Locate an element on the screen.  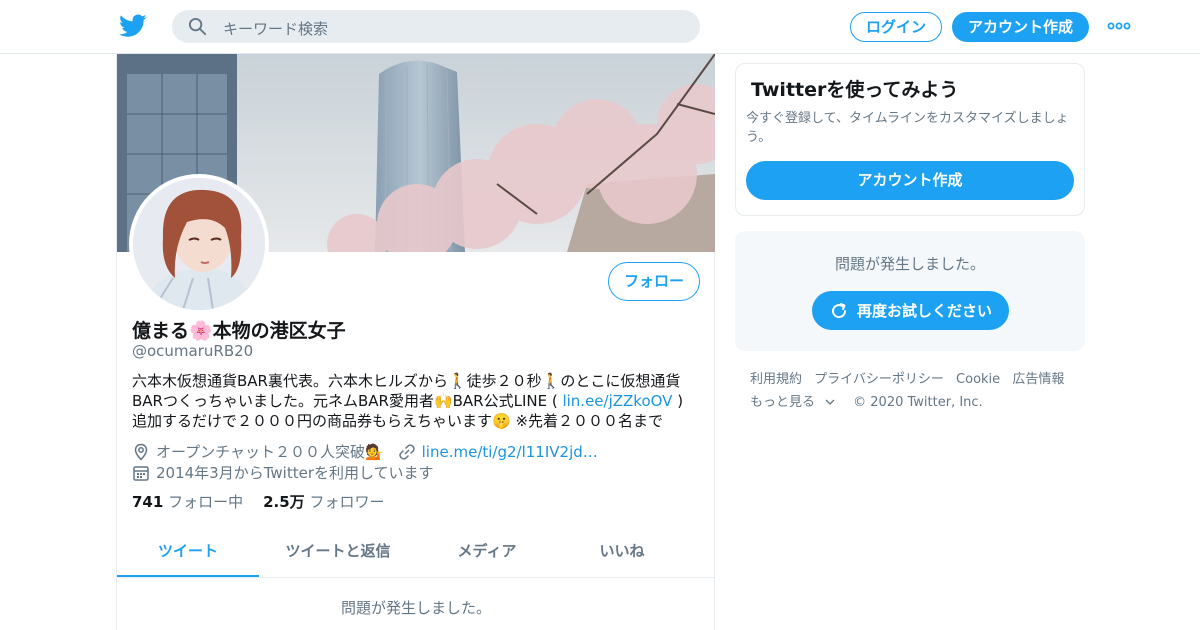
footer-links-row: 利用規約 プライバシーポリシー Cookie 広告情報 is located at coordinates (917, 379).